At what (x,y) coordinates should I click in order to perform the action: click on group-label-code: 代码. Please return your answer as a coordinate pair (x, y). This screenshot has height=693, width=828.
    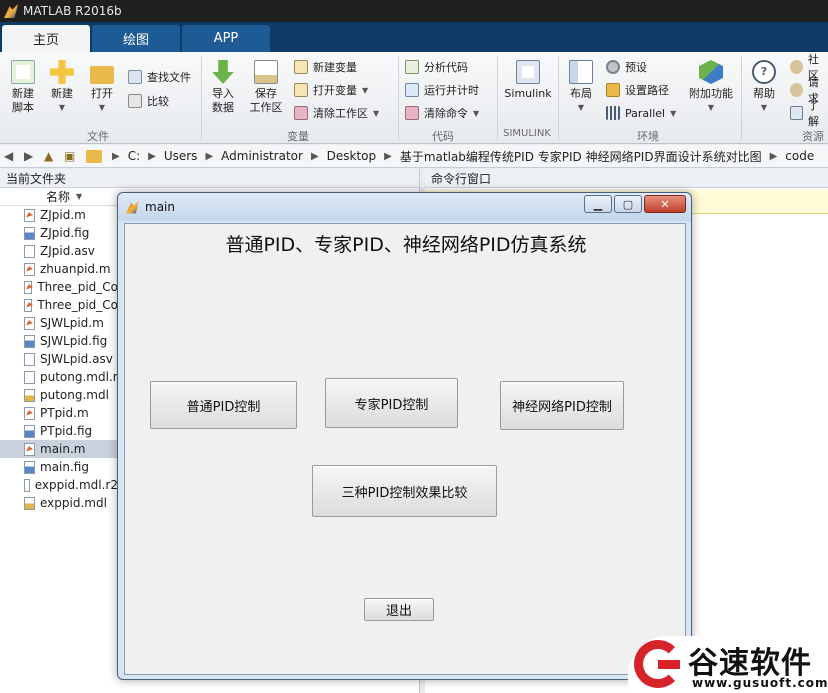
    Looking at the image, I should click on (443, 136).